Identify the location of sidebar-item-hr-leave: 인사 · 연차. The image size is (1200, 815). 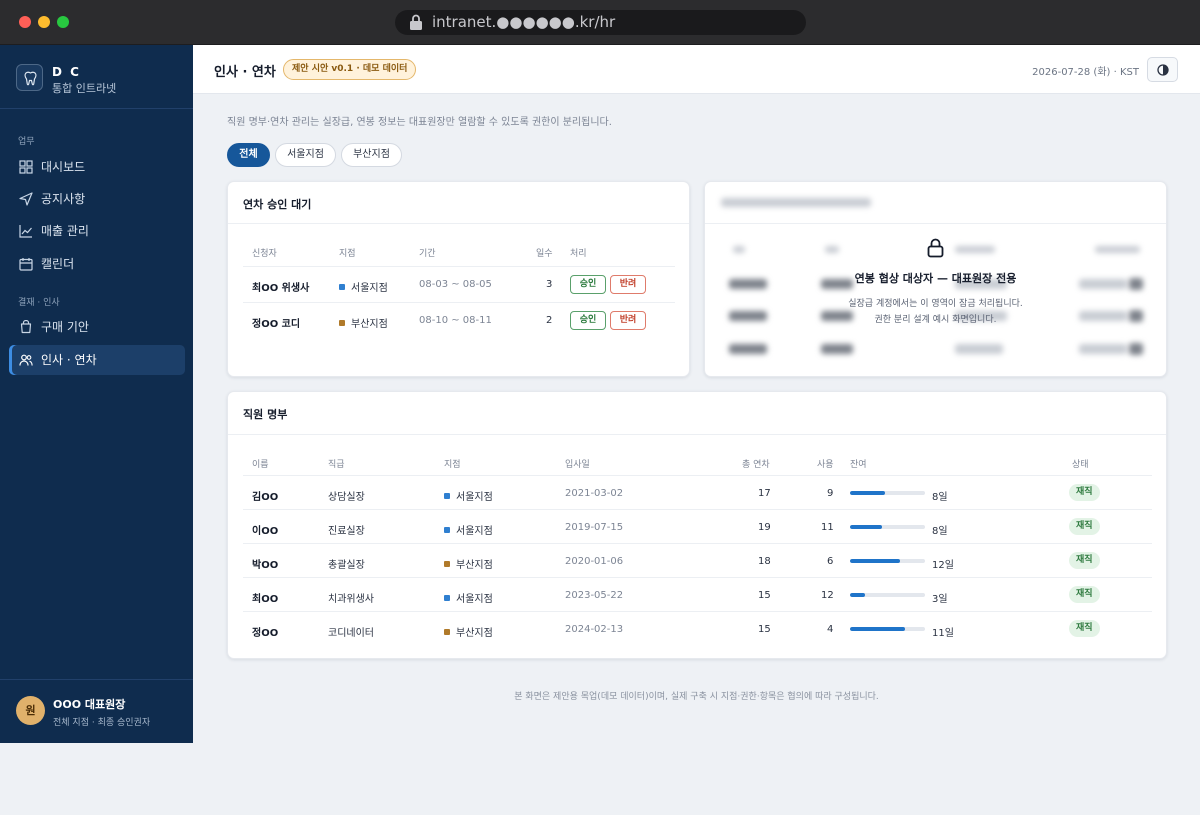
(97, 360).